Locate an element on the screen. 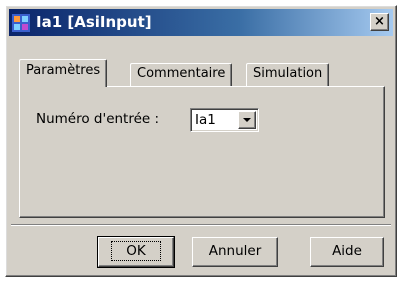  ok-label: OK is located at coordinates (136, 251).